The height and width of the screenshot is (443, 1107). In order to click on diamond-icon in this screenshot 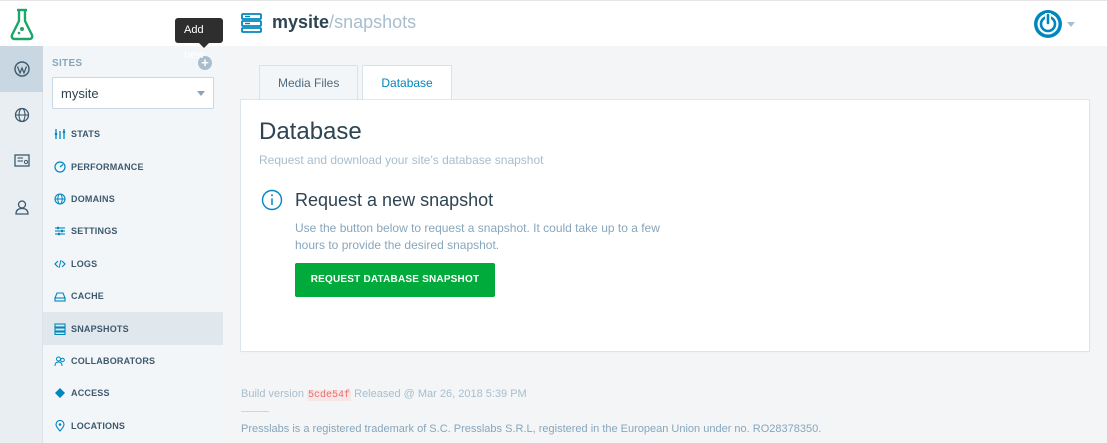, I will do `click(60, 393)`.